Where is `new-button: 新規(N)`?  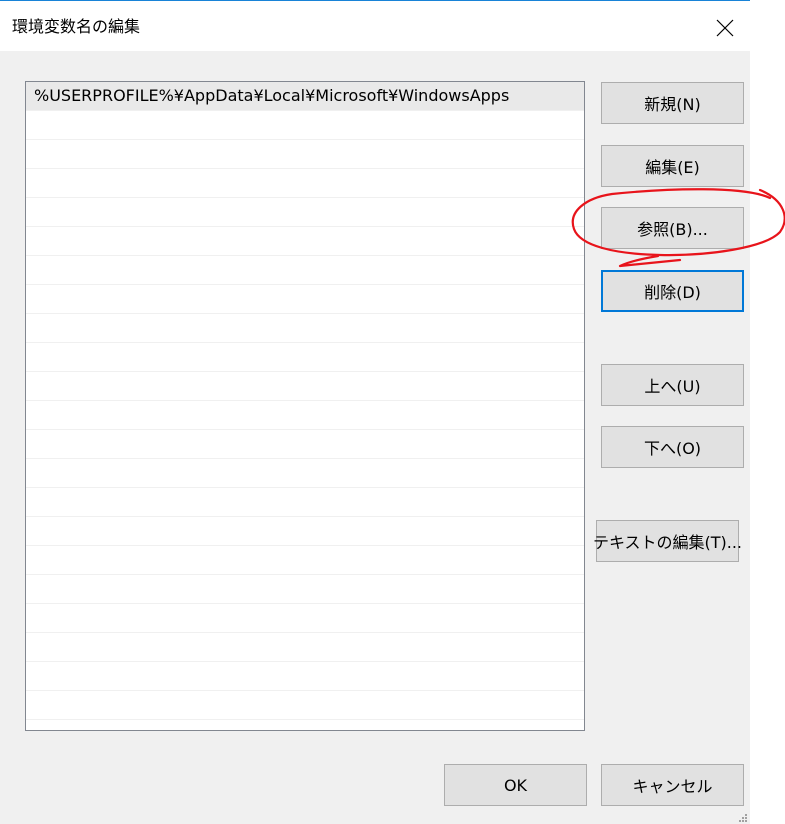 new-button: 新規(N) is located at coordinates (672, 103).